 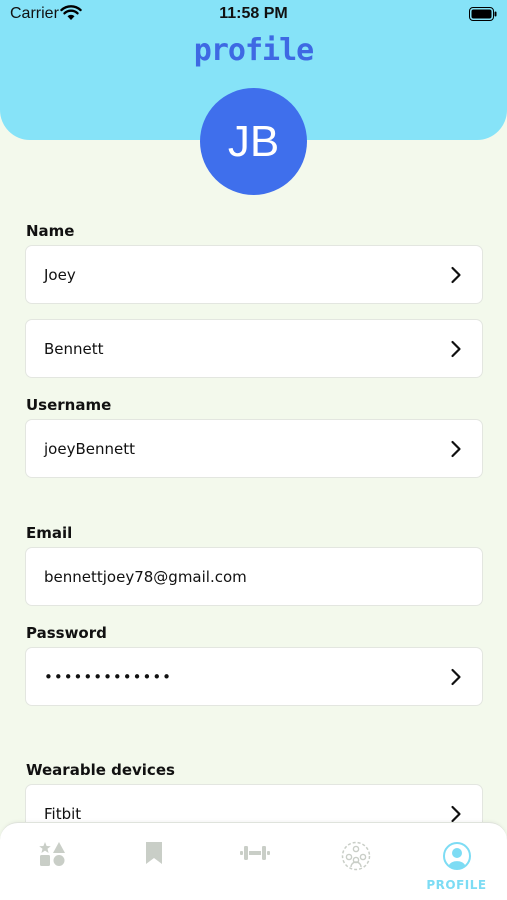 I want to click on first-name-field: Joey, so click(x=254, y=274).